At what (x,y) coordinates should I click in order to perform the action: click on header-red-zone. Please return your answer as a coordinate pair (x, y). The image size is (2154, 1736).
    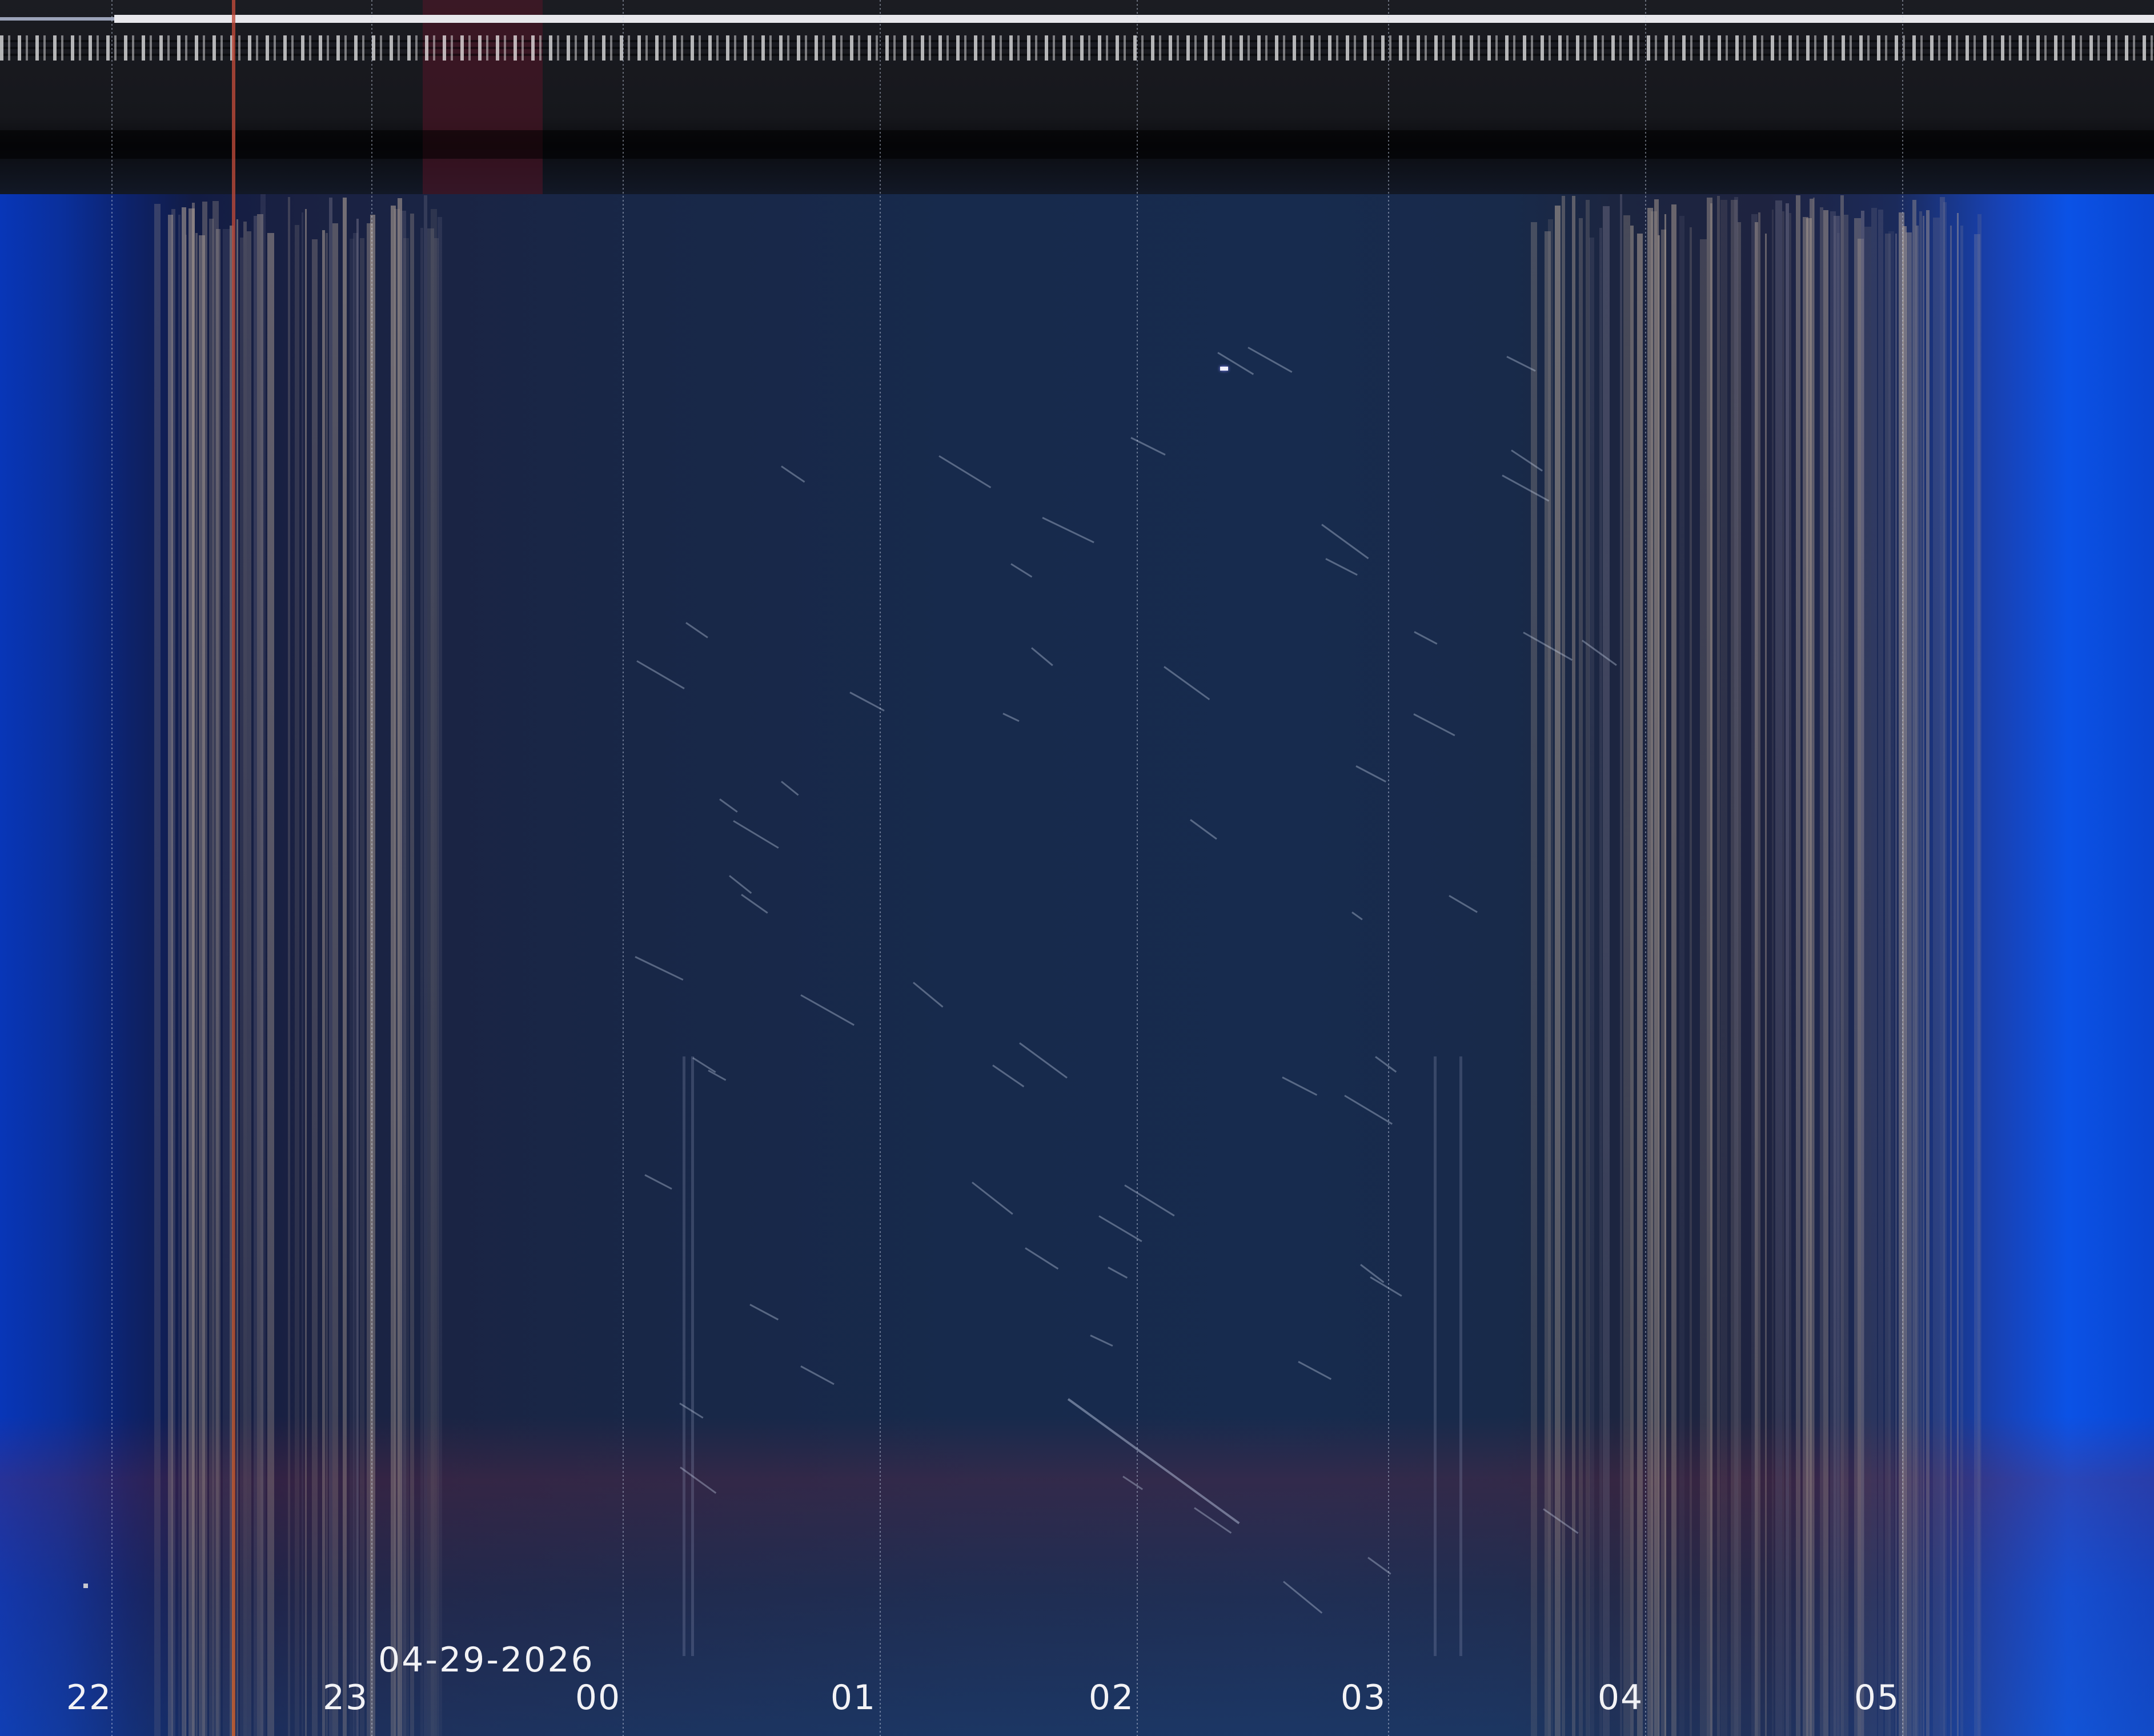
    Looking at the image, I should click on (483, 97).